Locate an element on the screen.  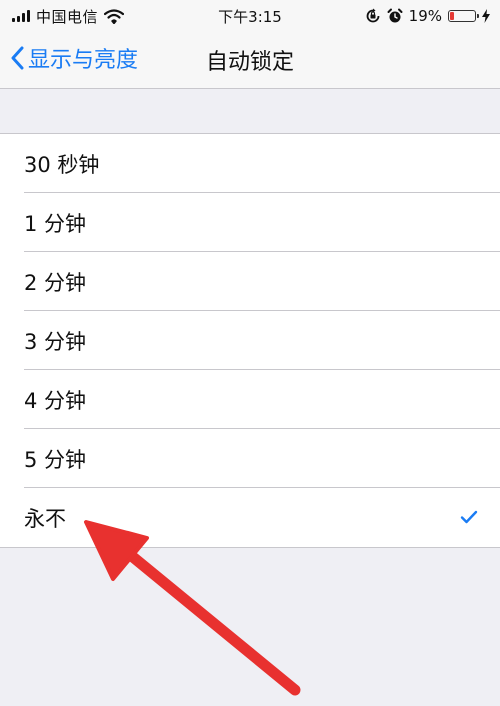
option-label: 永不 is located at coordinates (45, 518).